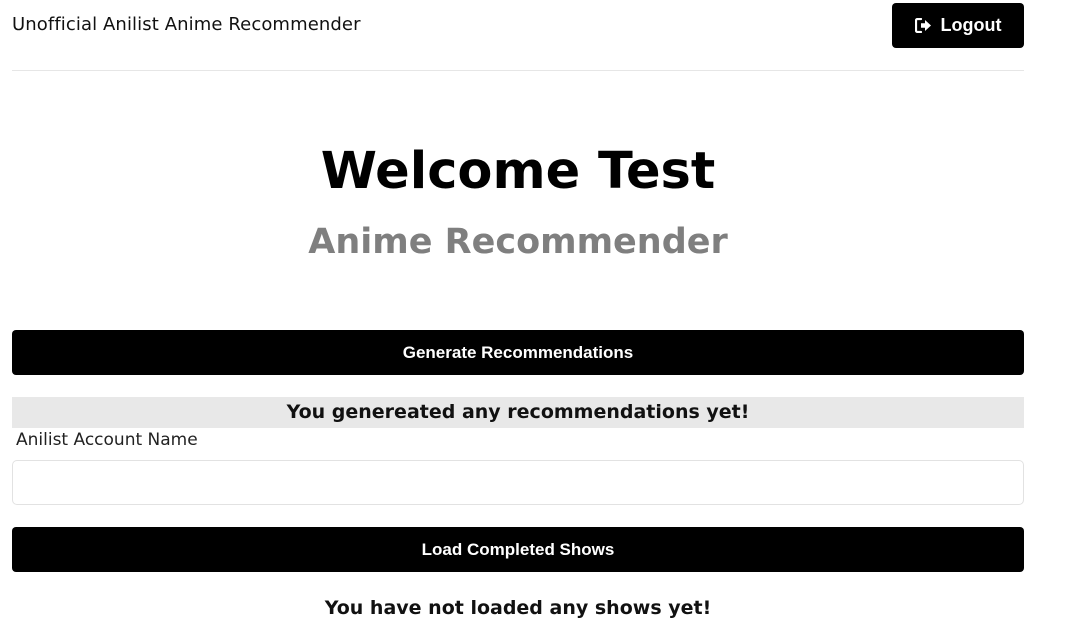 The width and height of the screenshot is (1070, 640). I want to click on account-name-input, so click(518, 482).